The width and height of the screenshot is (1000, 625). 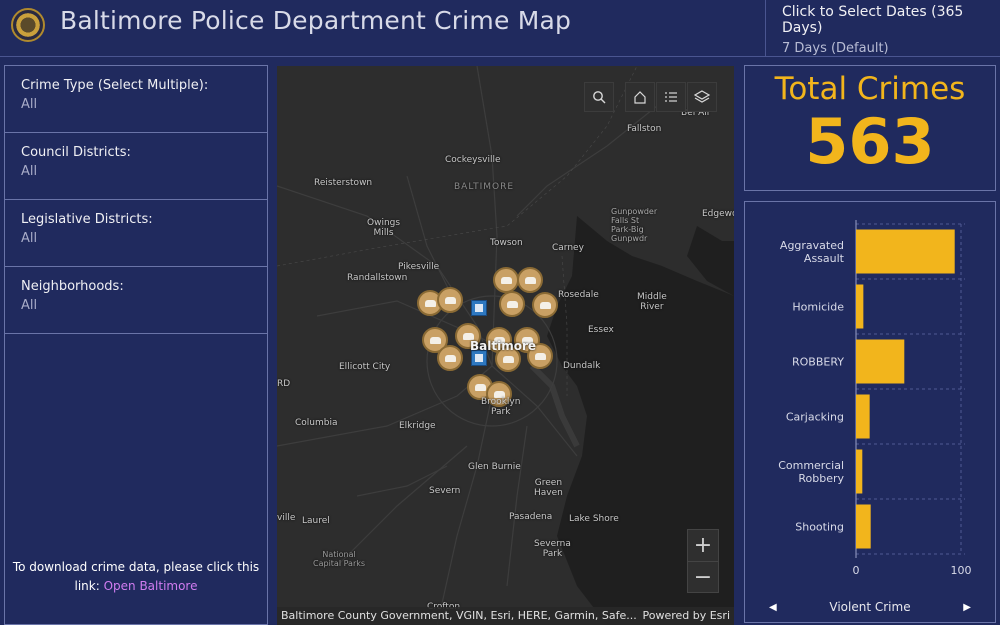 What do you see at coordinates (870, 141) in the screenshot?
I see `total-crimes-value: 563` at bounding box center [870, 141].